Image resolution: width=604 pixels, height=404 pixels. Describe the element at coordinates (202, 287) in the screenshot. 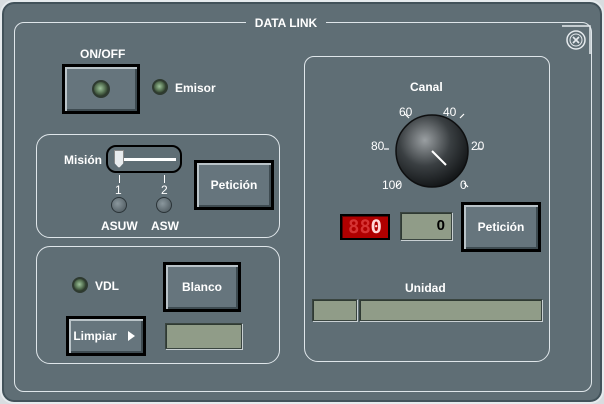

I see `blanco-button: Blanco` at that location.